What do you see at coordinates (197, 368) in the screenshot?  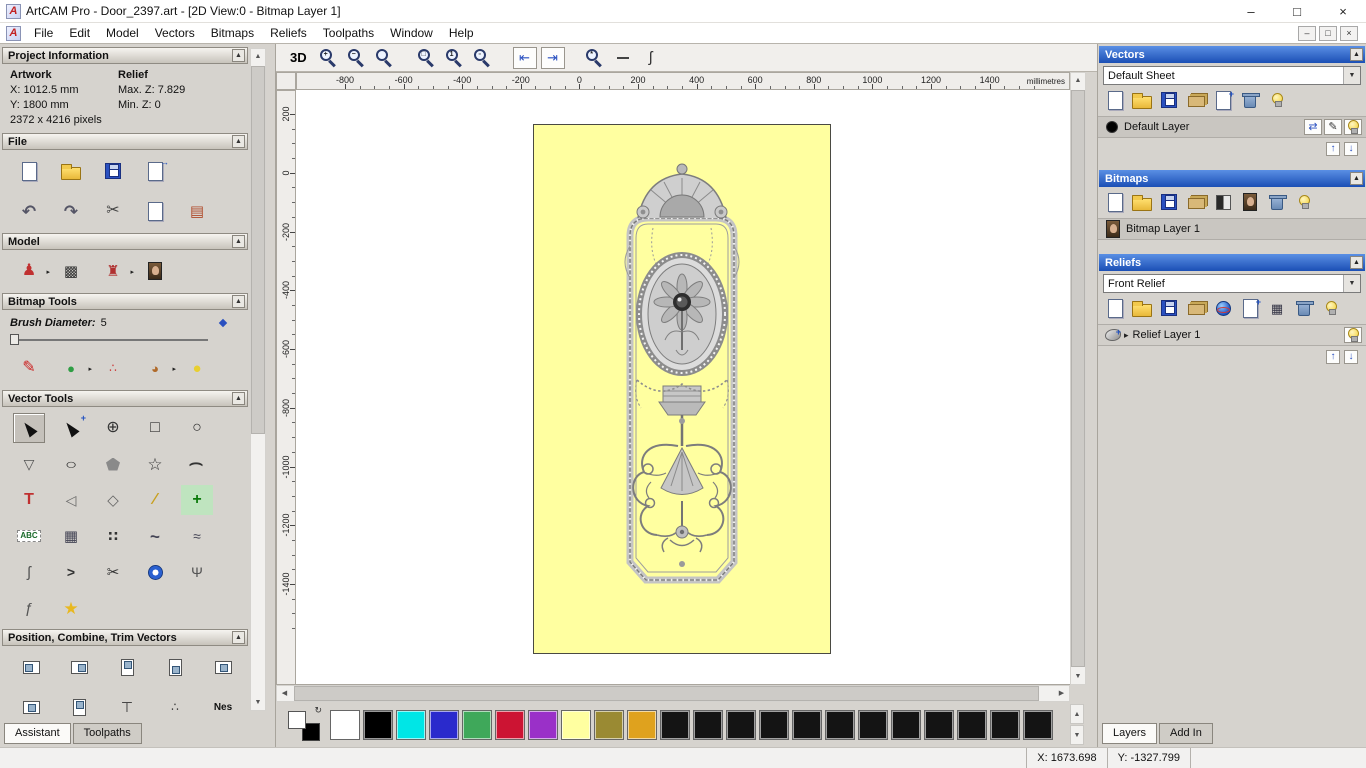 I see `flood-fill-icon: ●` at bounding box center [197, 368].